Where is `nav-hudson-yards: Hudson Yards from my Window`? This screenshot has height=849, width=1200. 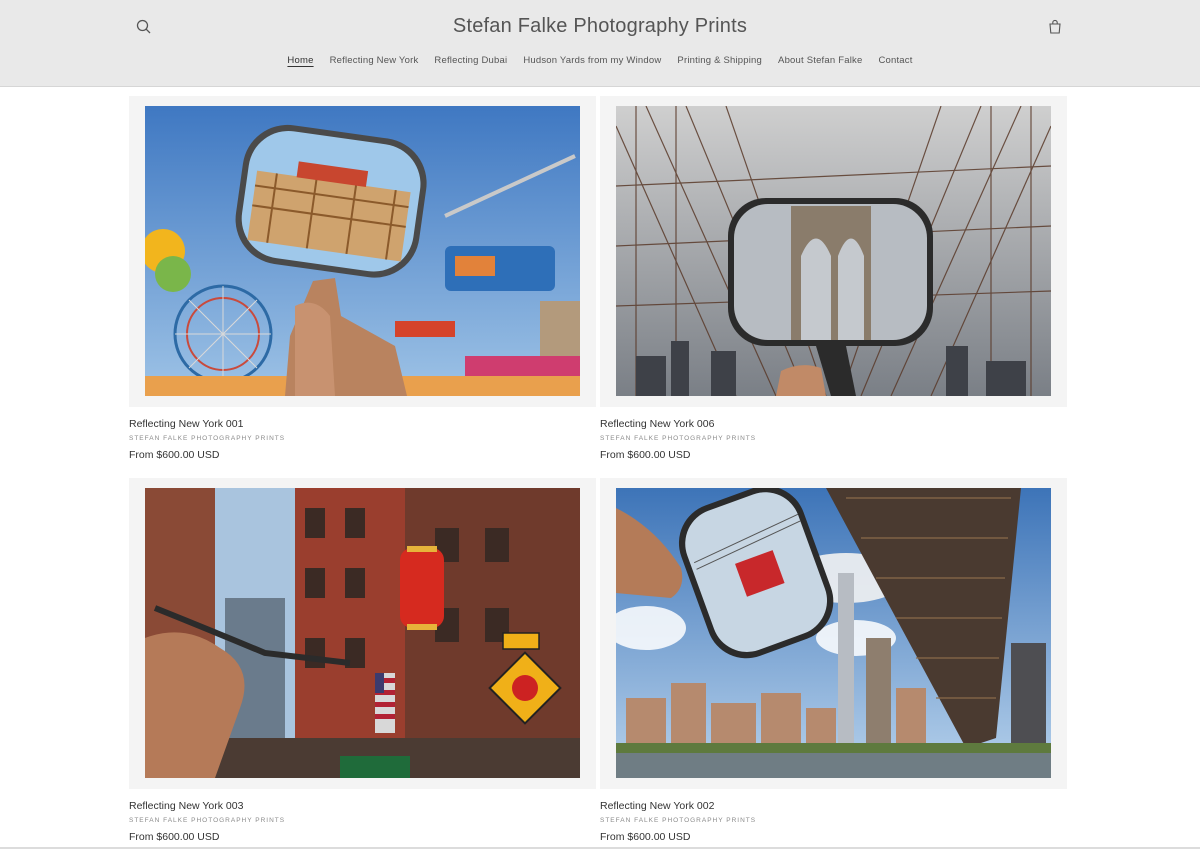 nav-hudson-yards: Hudson Yards from my Window is located at coordinates (592, 60).